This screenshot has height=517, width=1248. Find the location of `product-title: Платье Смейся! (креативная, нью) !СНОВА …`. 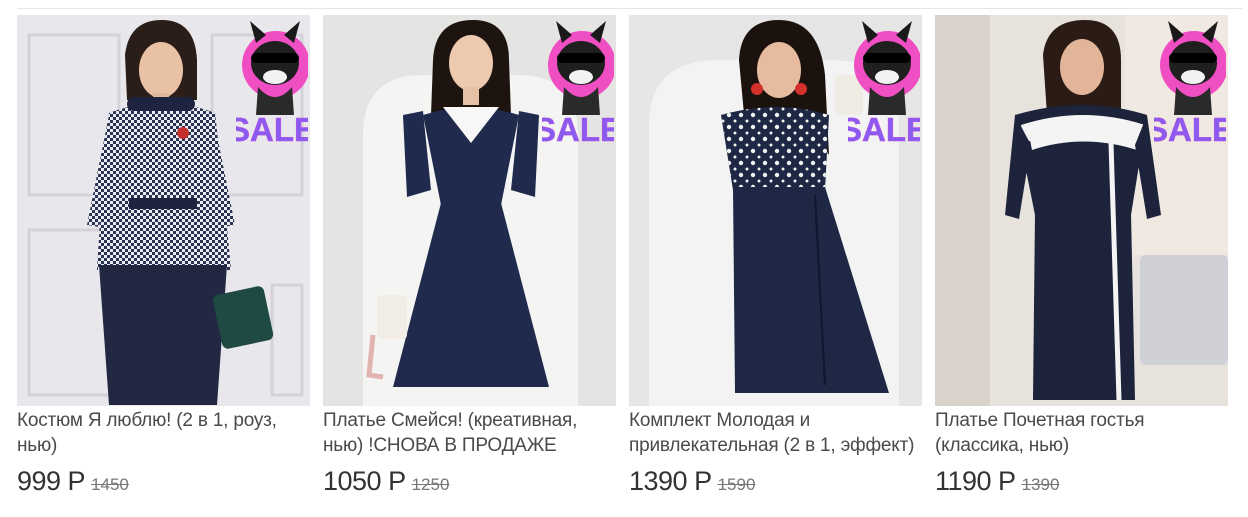

product-title: Платье Смейся! (креативная, нью) !СНОВА … is located at coordinates (469, 433).